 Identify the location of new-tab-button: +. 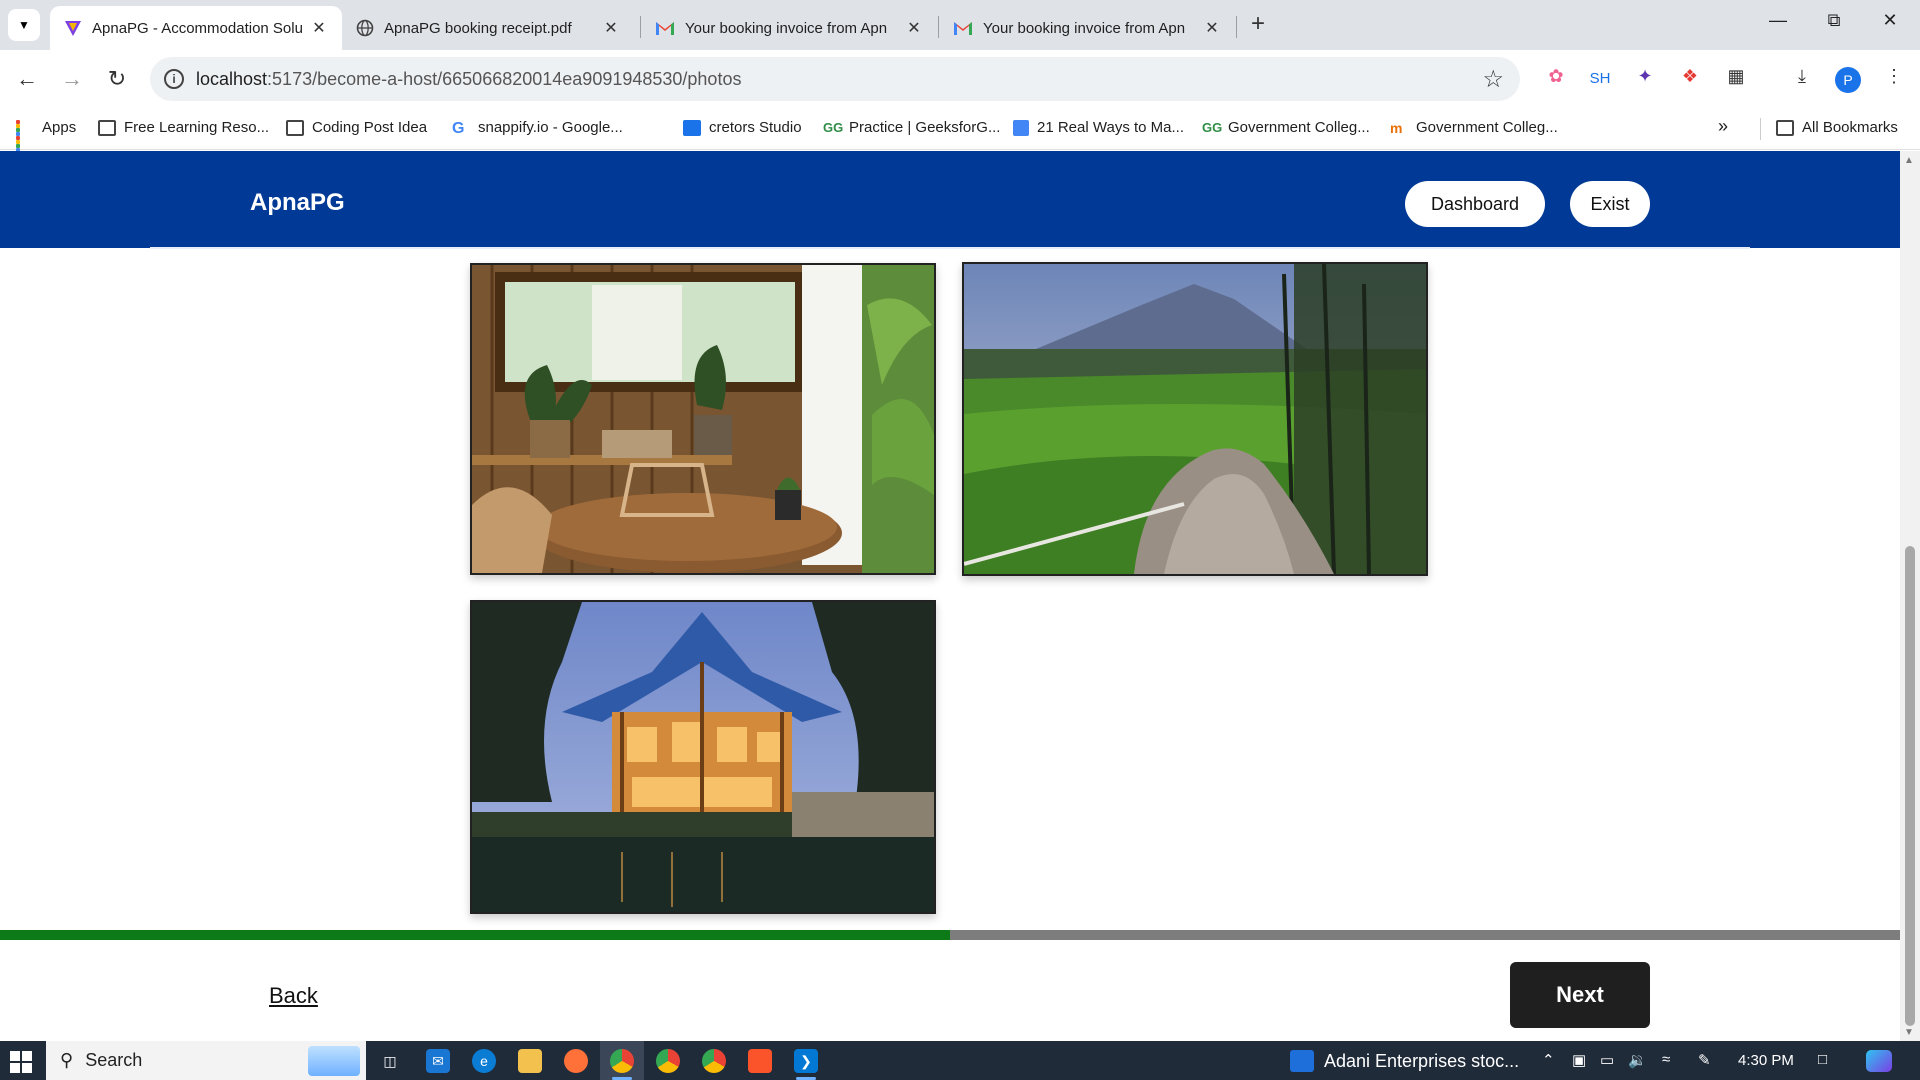
(1258, 24).